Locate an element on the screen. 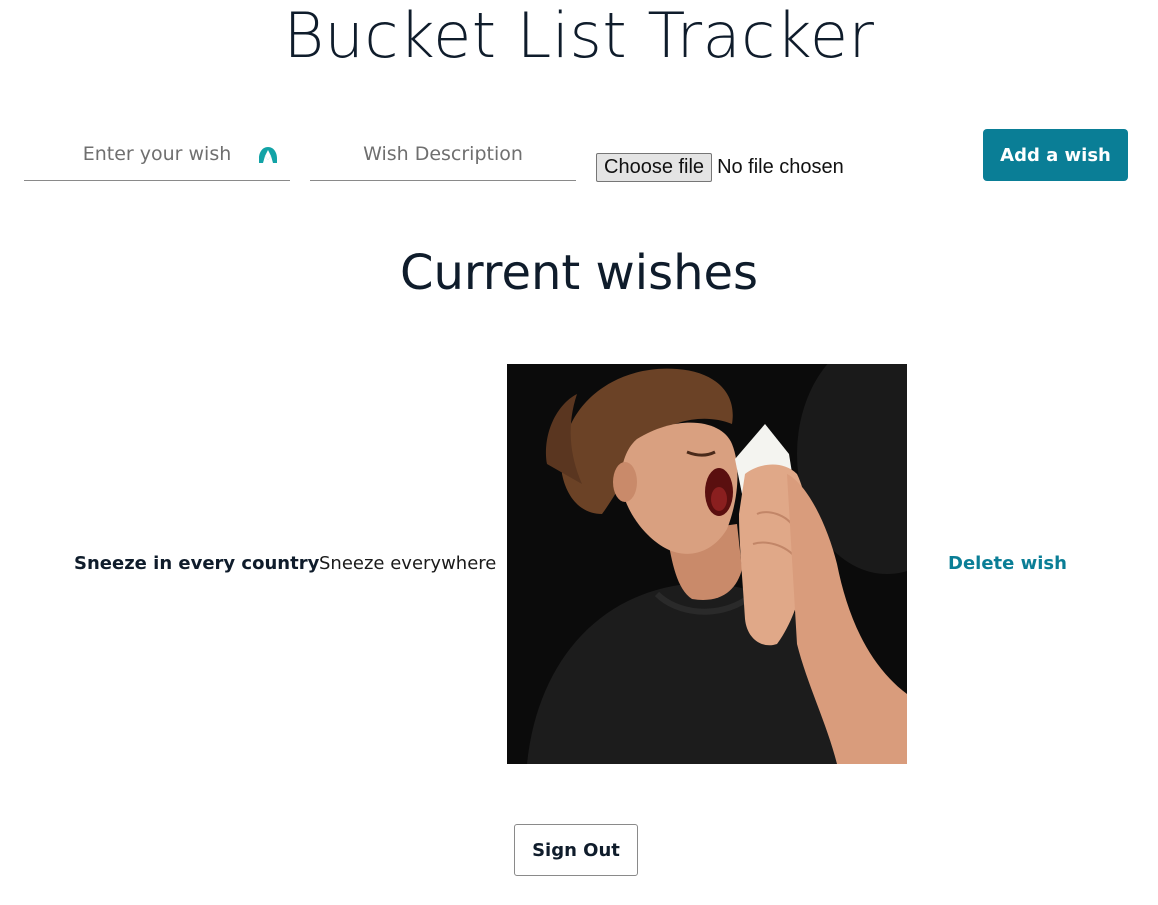 The height and width of the screenshot is (905, 1158). file-picker: Choose file No file chosen is located at coordinates (720, 167).